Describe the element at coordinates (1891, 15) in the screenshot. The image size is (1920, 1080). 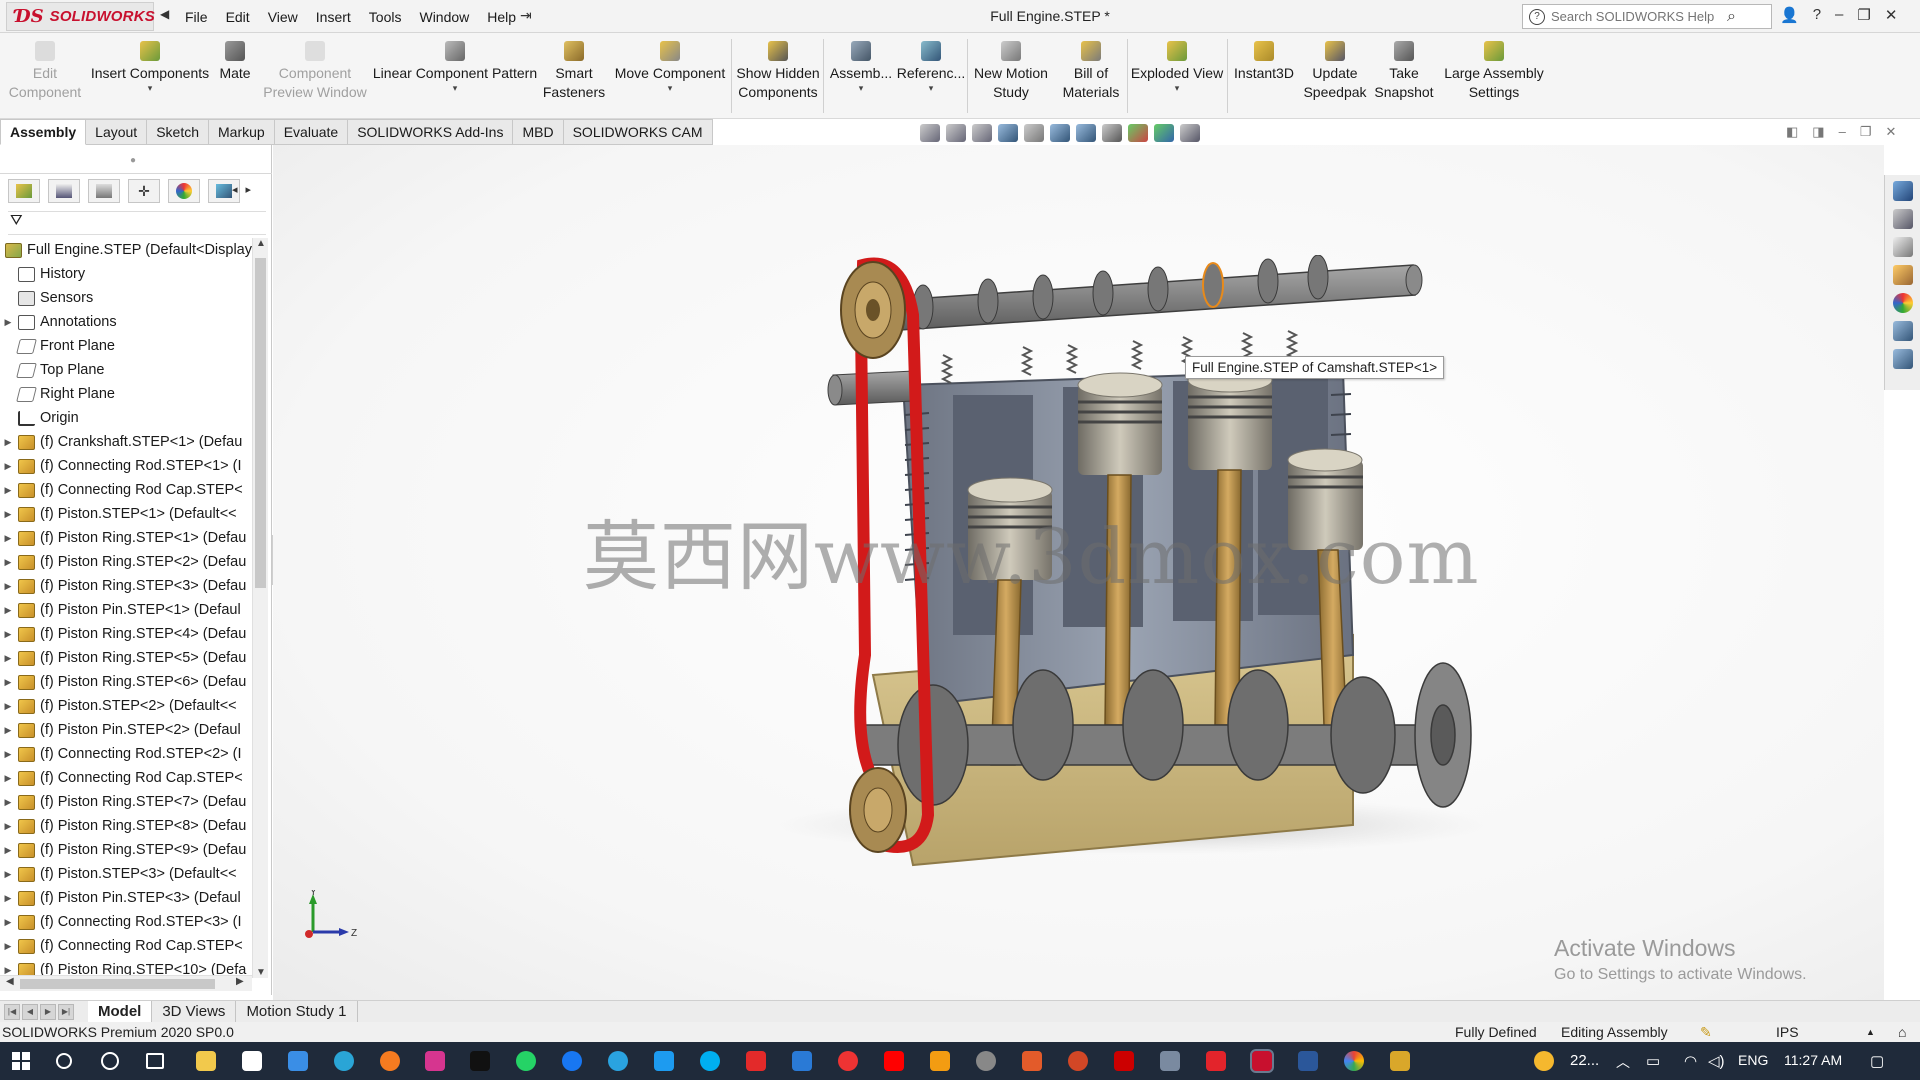
I see `close-icon: ✕` at that location.